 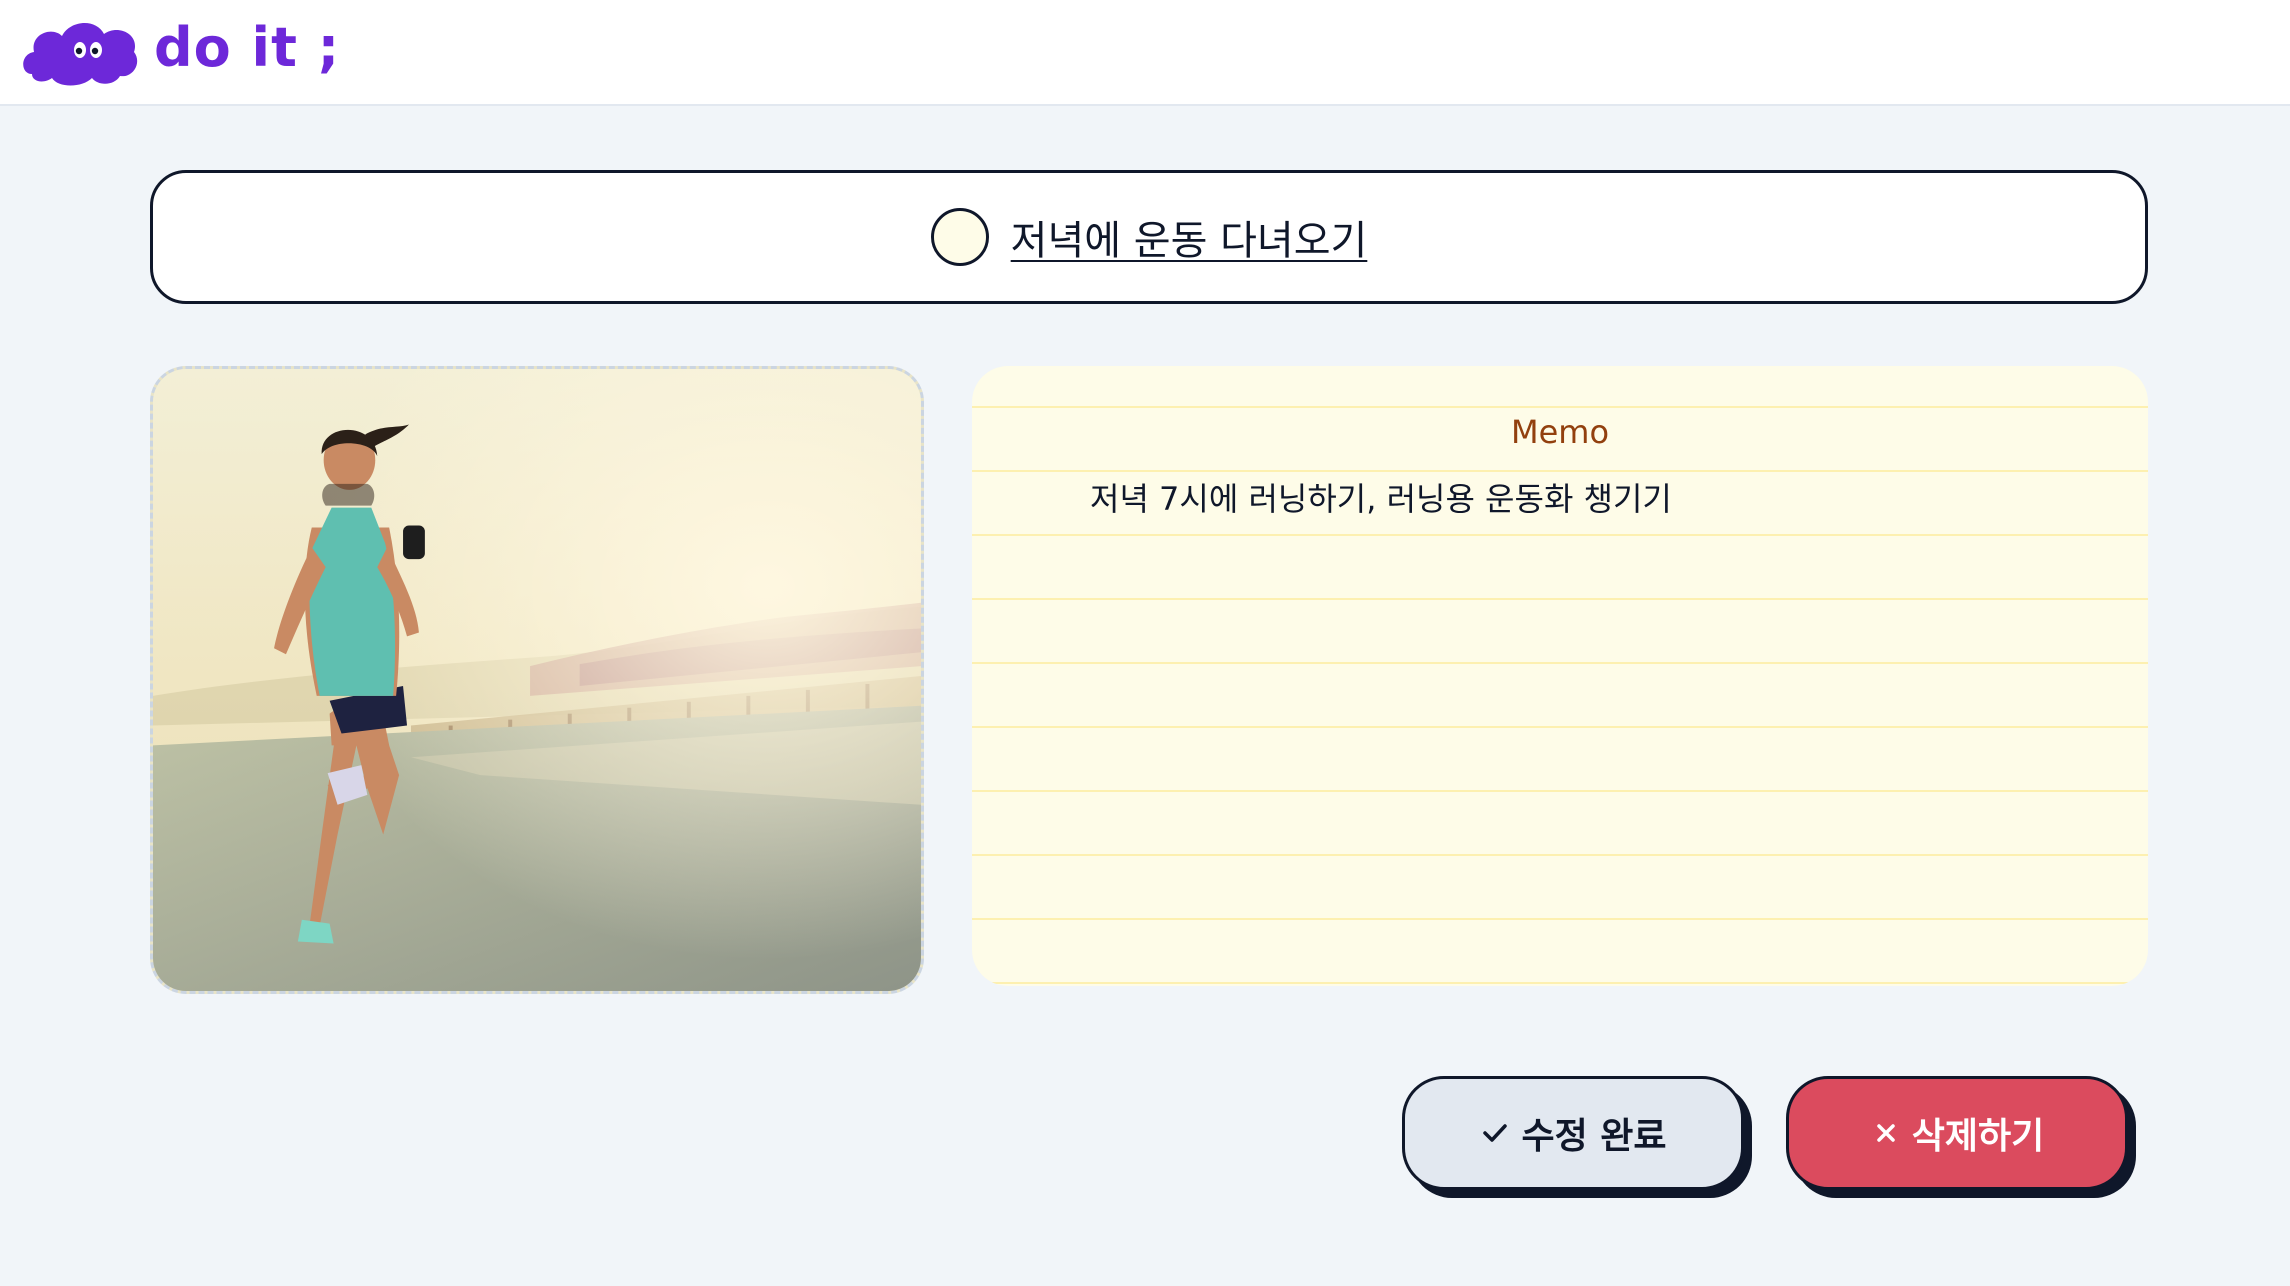 What do you see at coordinates (1560, 432) in the screenshot?
I see `memo-heading: Memo` at bounding box center [1560, 432].